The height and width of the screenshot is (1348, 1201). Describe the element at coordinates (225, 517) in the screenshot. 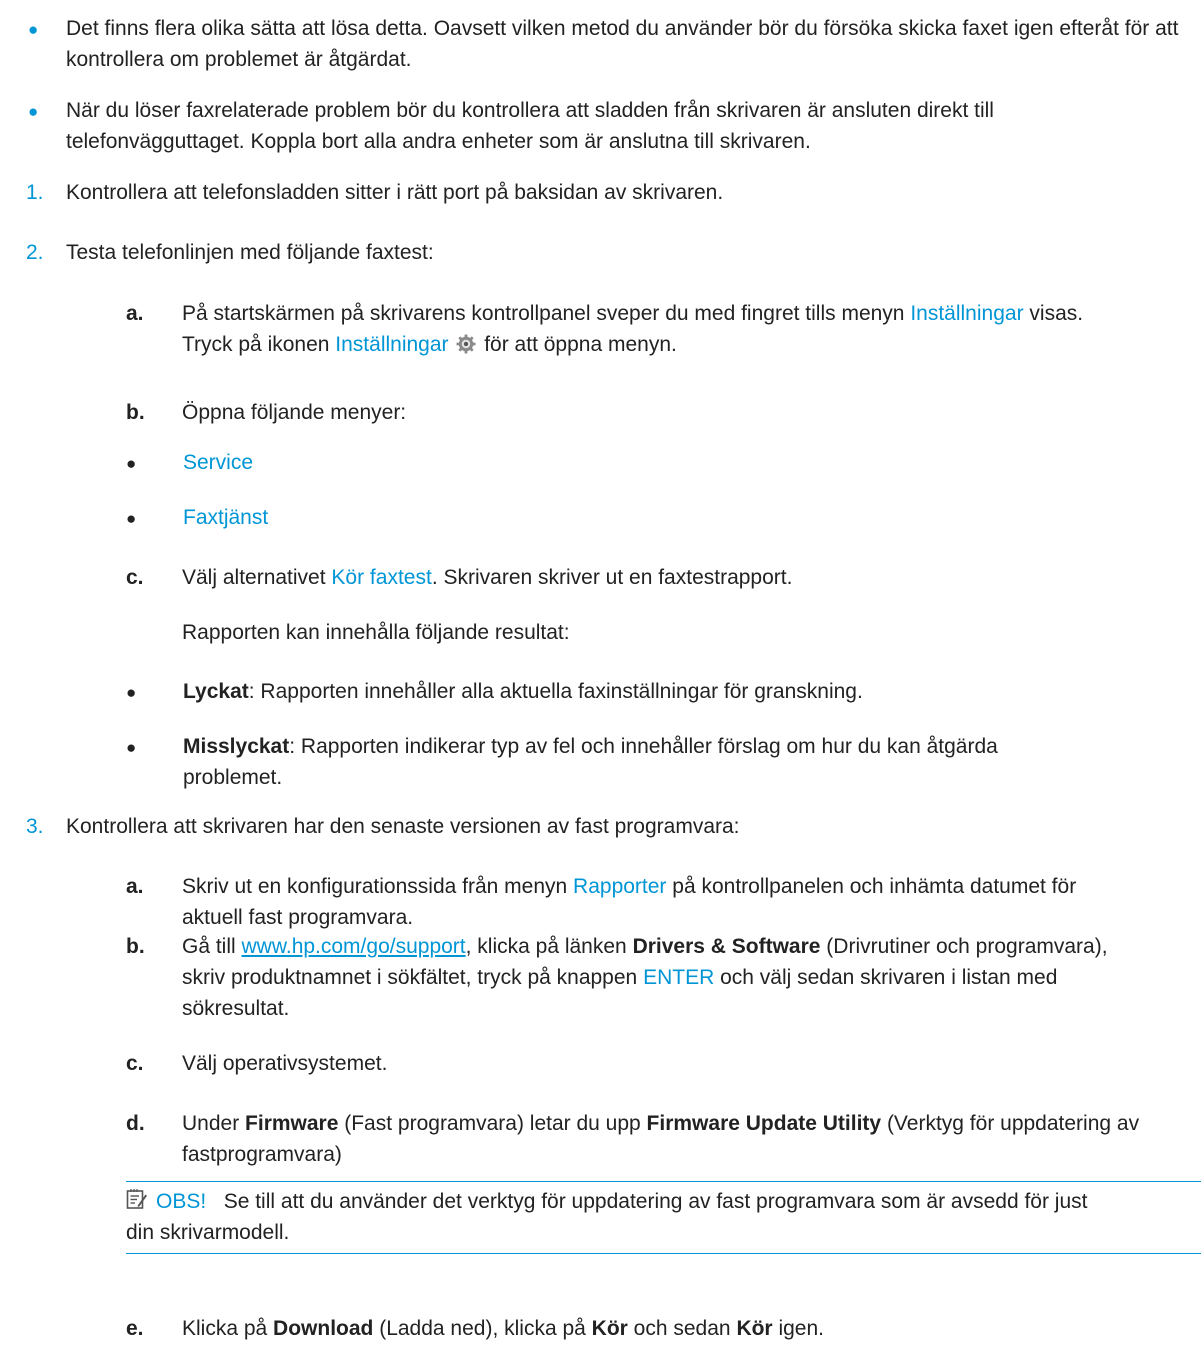

I see `menu-item-faxtjanst: Faxtjänst` at that location.